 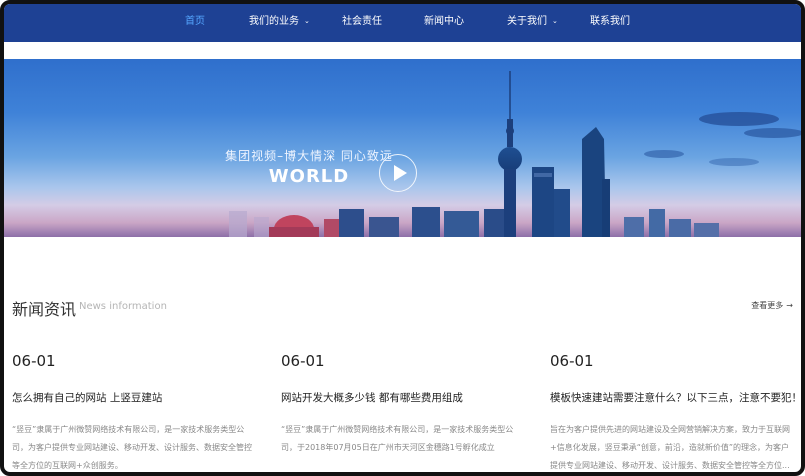 I want to click on news-headline: 网站开发大概多少钱 都有哪些费用组成, so click(x=403, y=397).